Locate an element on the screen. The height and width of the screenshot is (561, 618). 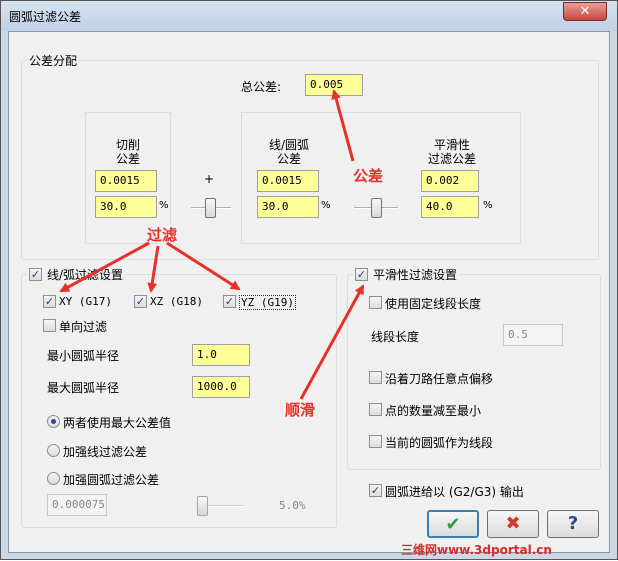
annotation-smooth: 顺滑 is located at coordinates (300, 410).